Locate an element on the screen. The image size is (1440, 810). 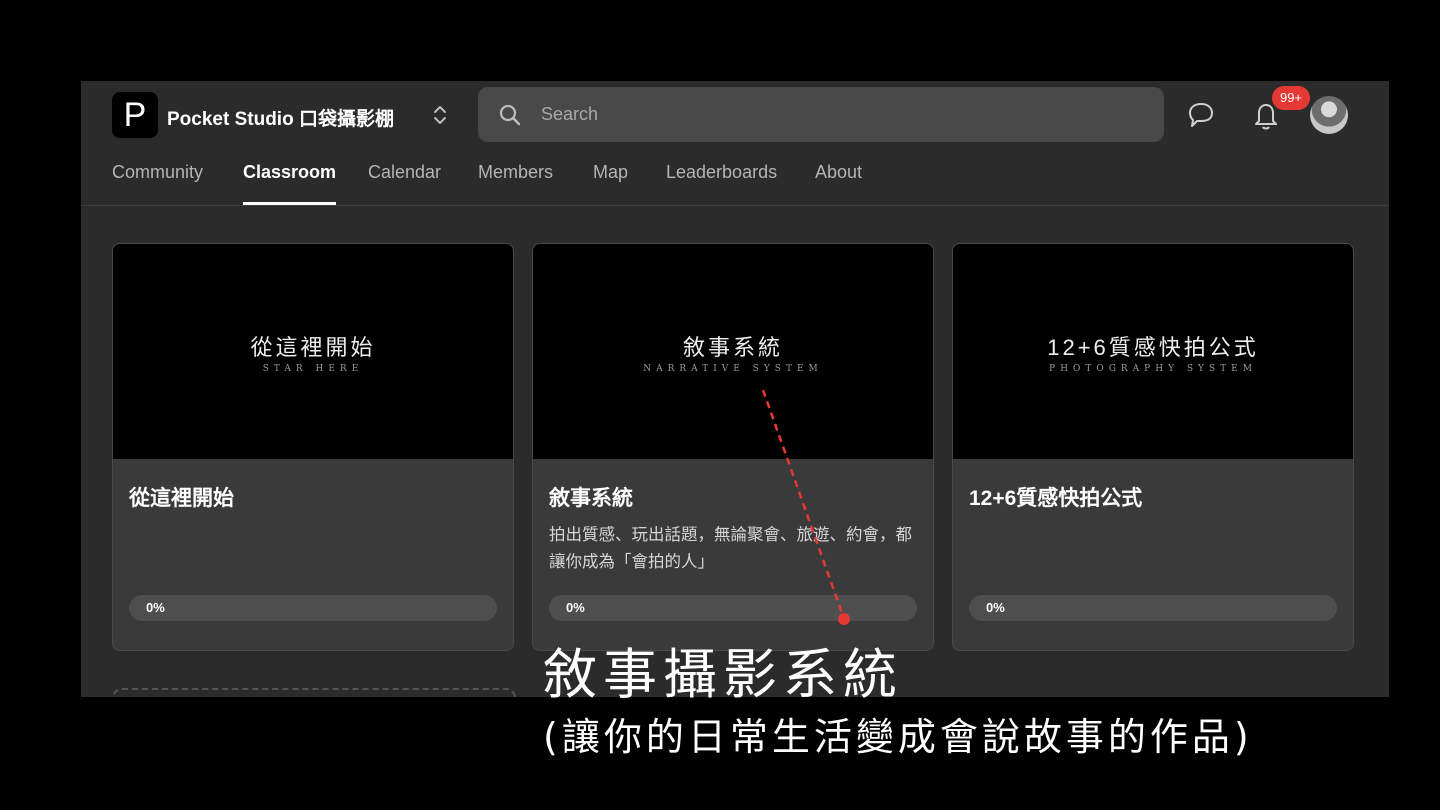
annotation-dot is located at coordinates (844, 619).